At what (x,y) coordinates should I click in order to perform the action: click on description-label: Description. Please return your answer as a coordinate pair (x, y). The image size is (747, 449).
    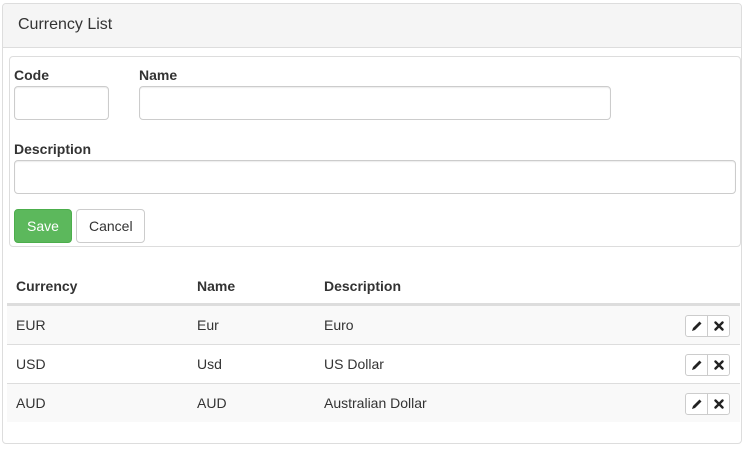
    Looking at the image, I should click on (53, 149).